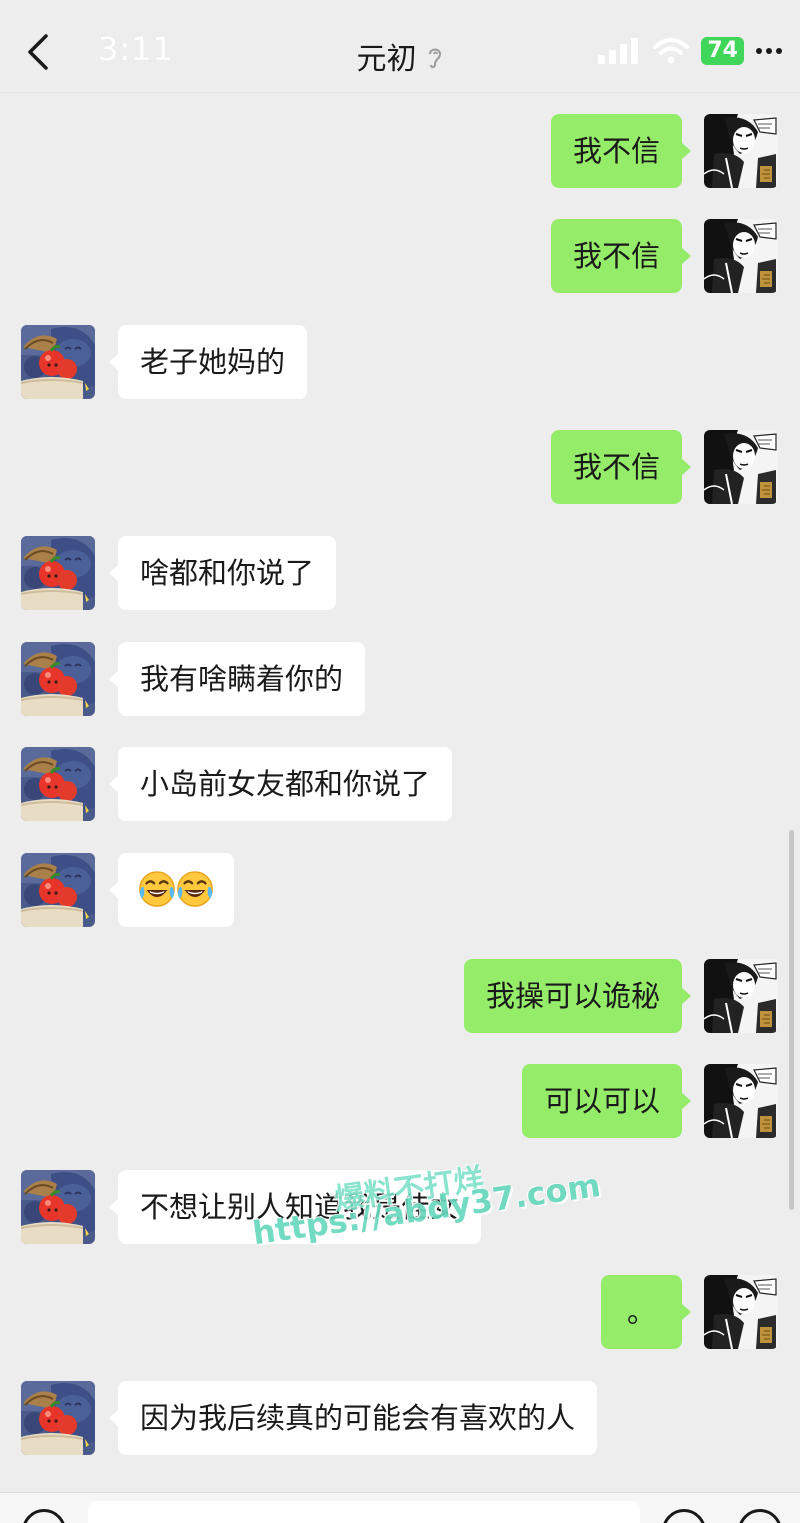 The image size is (800, 1523). Describe the element at coordinates (386, 59) in the screenshot. I see `chat-title: 元初` at that location.